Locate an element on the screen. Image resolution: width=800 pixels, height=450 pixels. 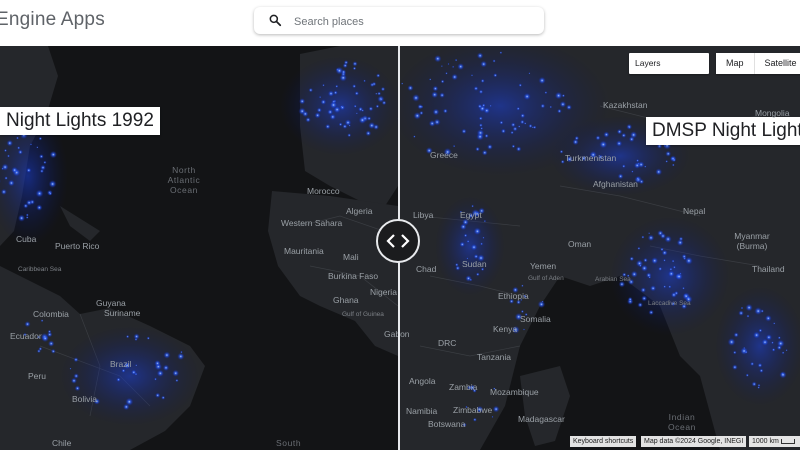
place-label: Ghana is located at coordinates (346, 300).